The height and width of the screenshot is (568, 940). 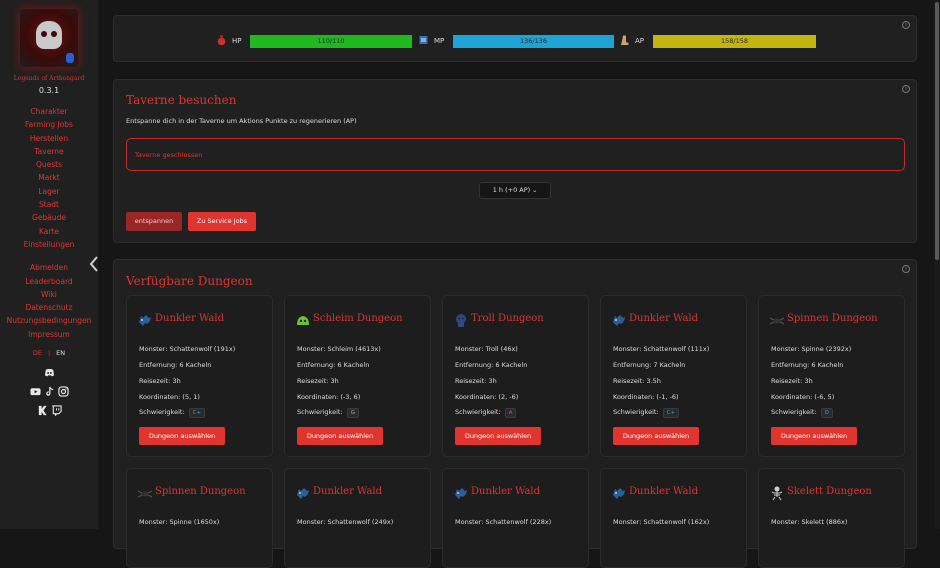 I want to click on dungeon-coordinates: Koordinaten: (-3, 6), so click(x=328, y=397).